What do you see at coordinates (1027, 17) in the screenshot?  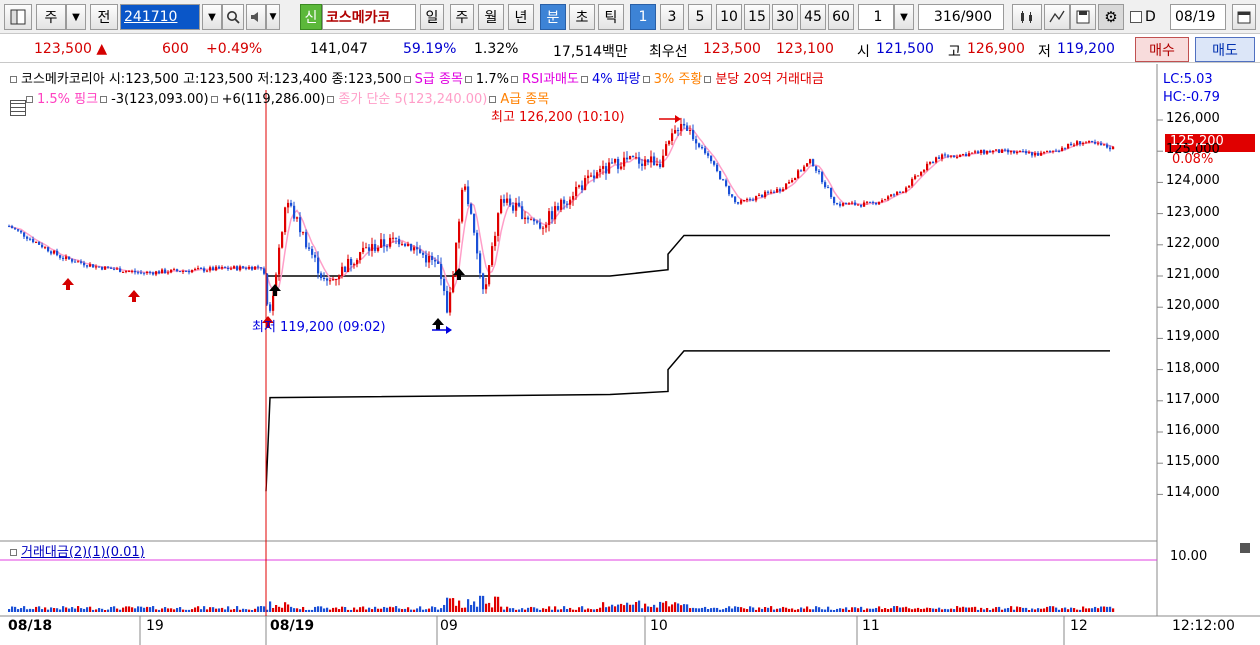 I see `candle-type-icon` at bounding box center [1027, 17].